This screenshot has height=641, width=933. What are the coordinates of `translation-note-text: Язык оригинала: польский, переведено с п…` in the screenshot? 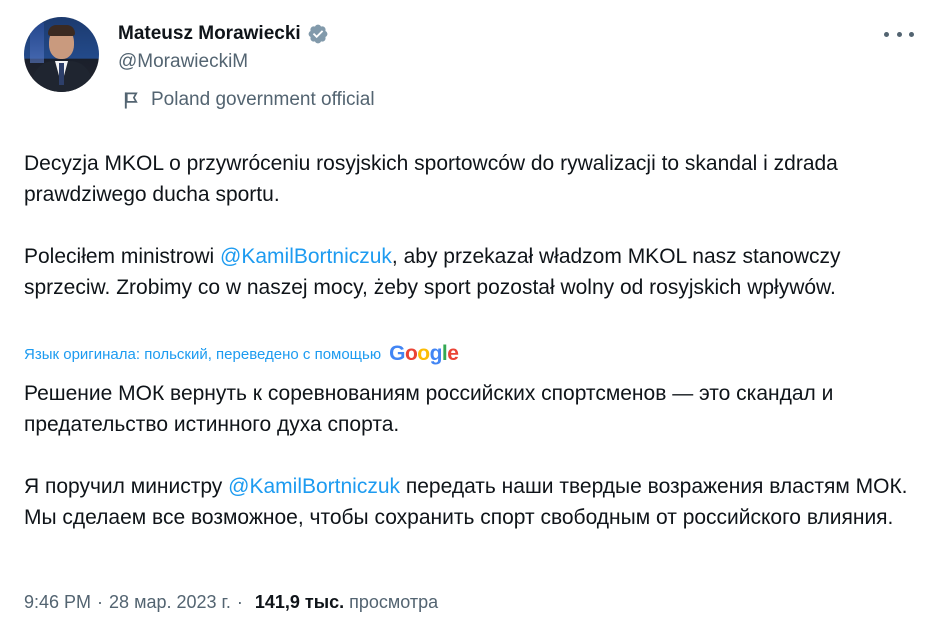 It's located at (202, 354).